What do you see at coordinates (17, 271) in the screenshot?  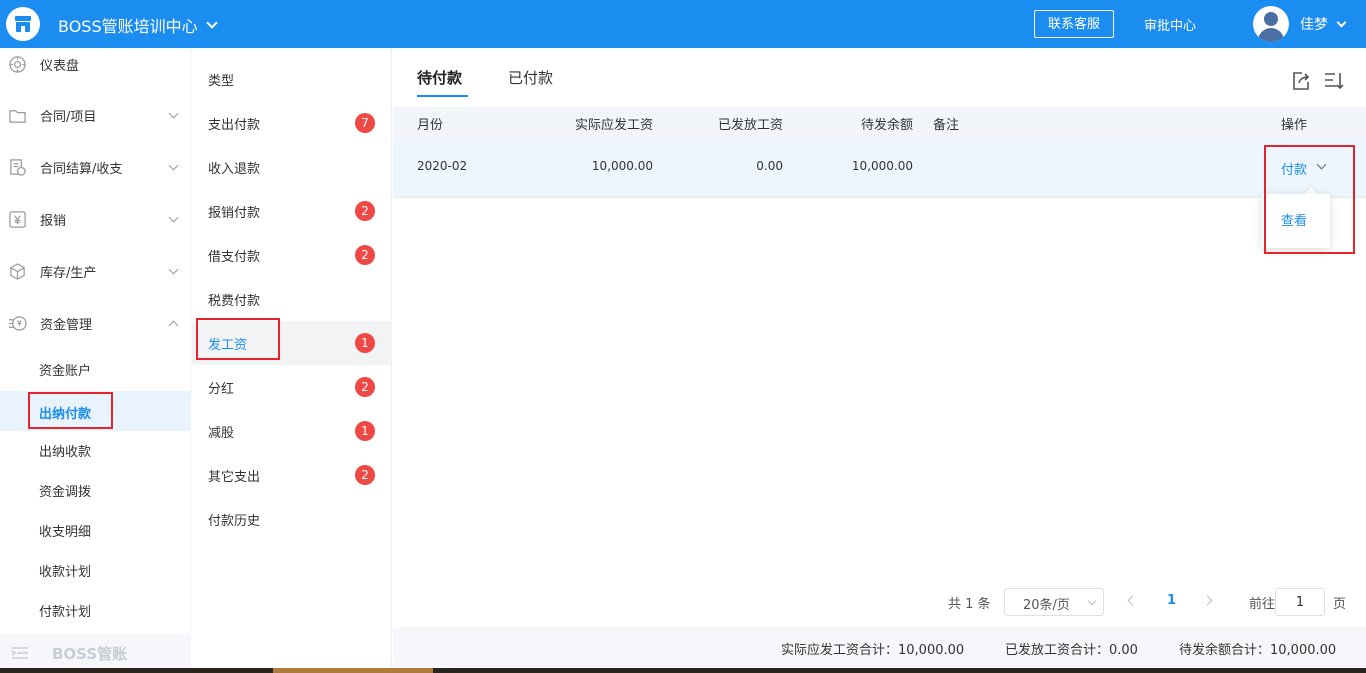 I see `box-icon` at bounding box center [17, 271].